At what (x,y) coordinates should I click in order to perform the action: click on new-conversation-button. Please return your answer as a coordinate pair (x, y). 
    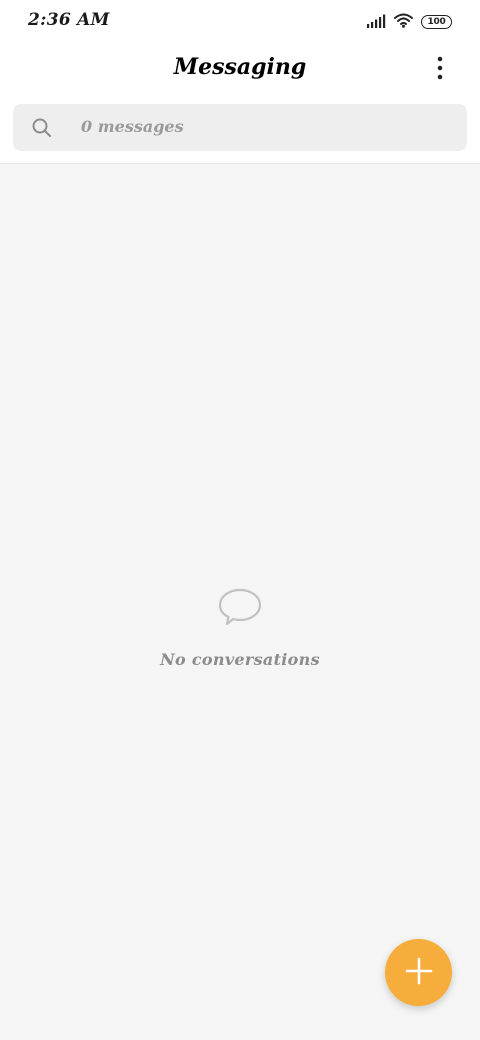
    Looking at the image, I should click on (418, 972).